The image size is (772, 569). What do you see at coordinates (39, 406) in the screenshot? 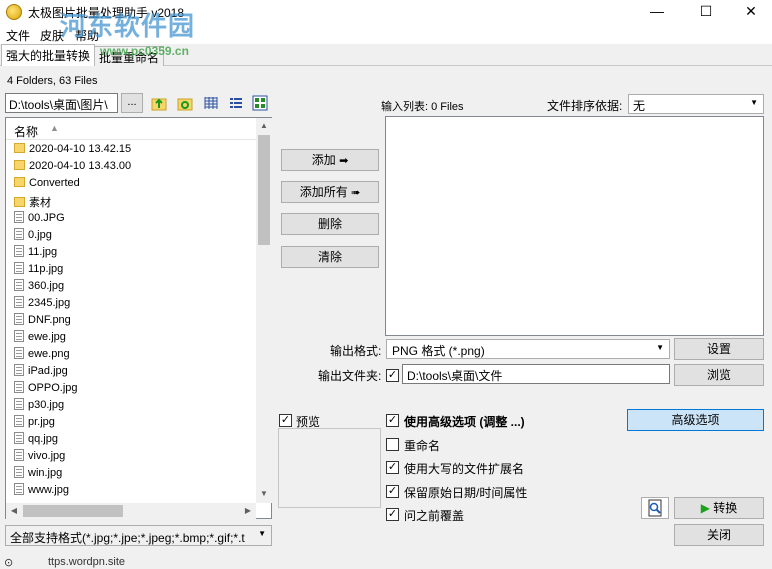
I see `list-item: p30.jpg` at bounding box center [39, 406].